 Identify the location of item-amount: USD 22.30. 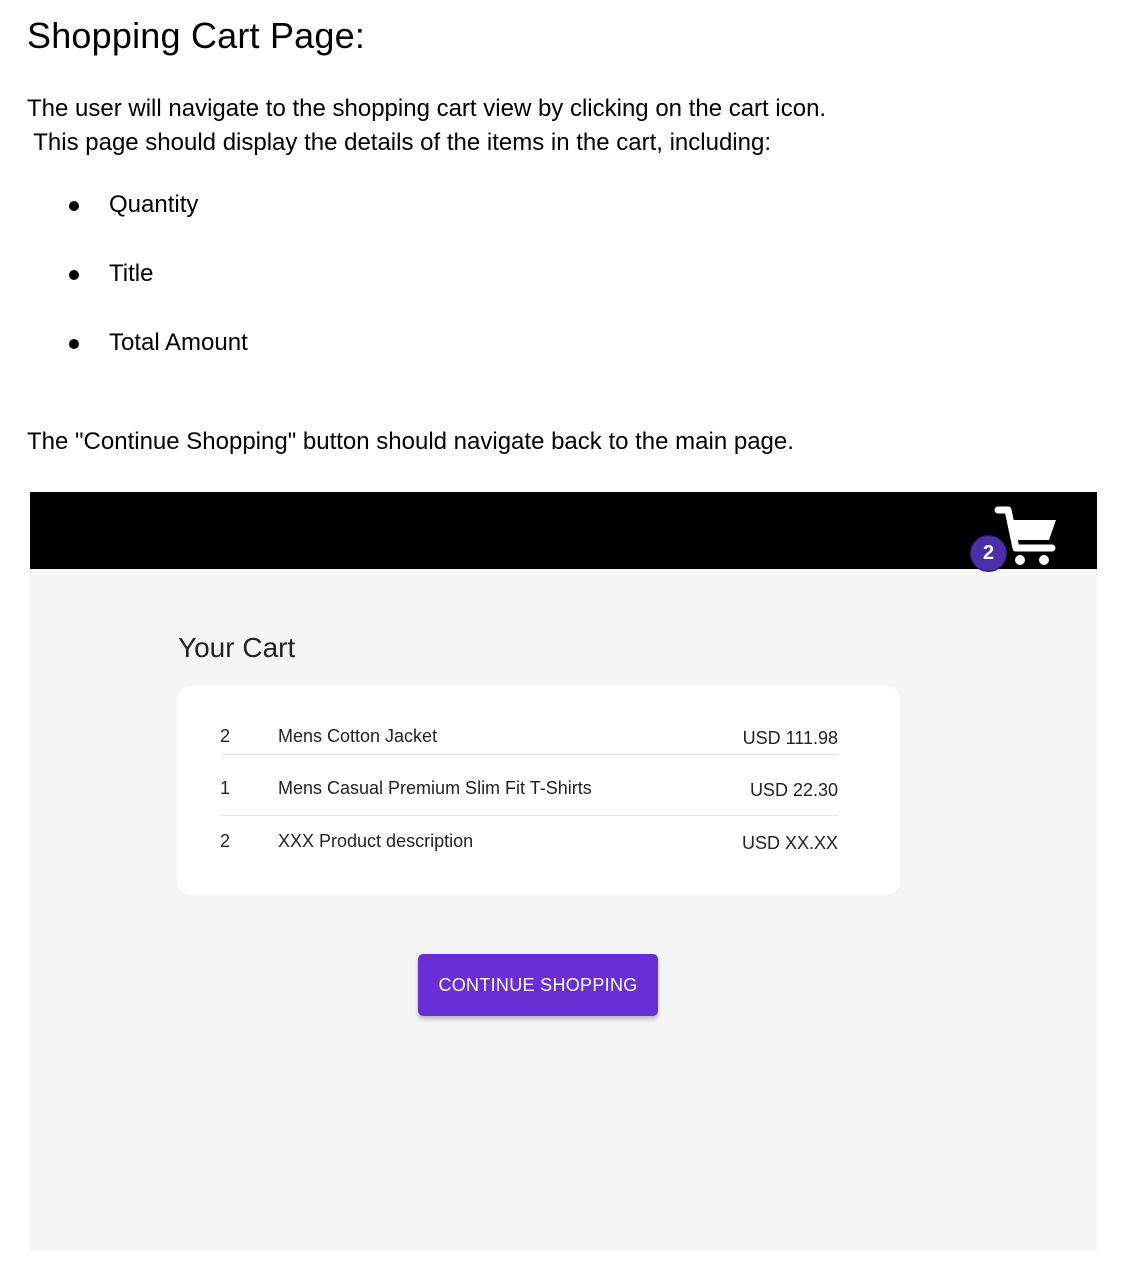
(793, 790).